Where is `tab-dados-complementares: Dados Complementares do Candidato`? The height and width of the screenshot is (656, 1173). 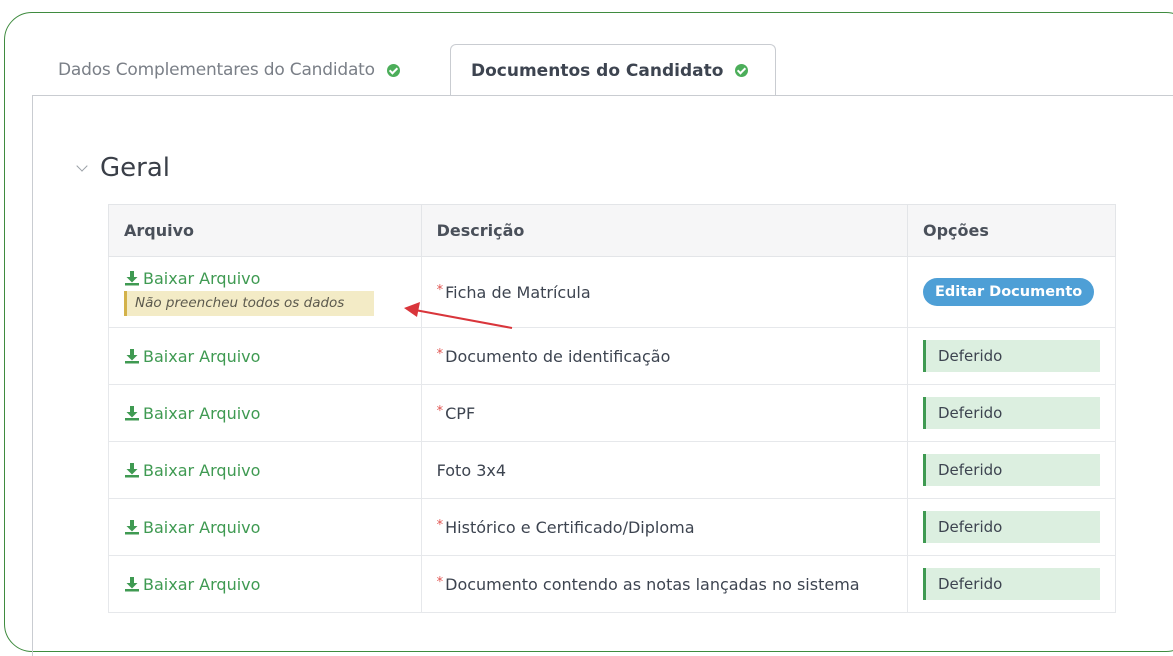
tab-dados-complementares: Dados Complementares do Candidato is located at coordinates (235, 70).